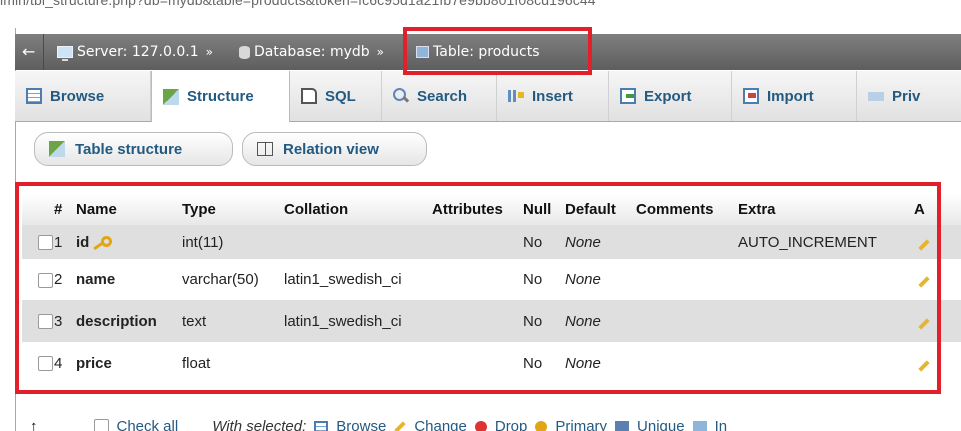 This screenshot has width=961, height=431. I want to click on relation-icon, so click(265, 149).